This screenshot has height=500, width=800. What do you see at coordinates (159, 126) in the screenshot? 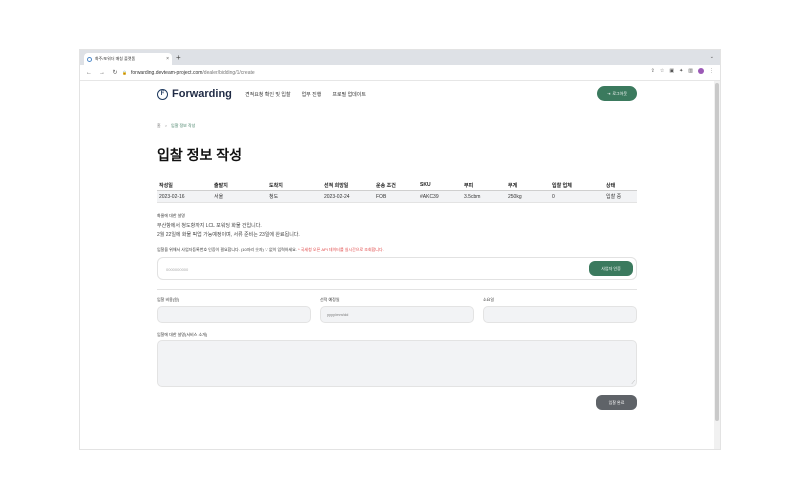
I see `breadcrumb-home: 홈` at bounding box center [159, 126].